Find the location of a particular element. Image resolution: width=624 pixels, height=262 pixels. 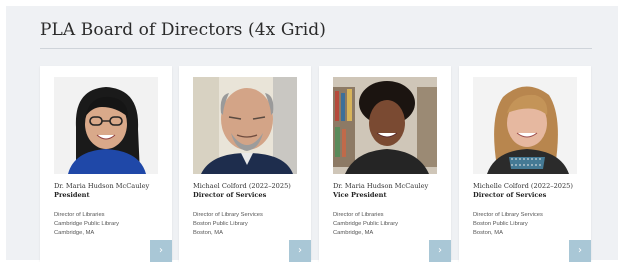

director-name: Michael Colford (2022–2025) is located at coordinates (242, 186).